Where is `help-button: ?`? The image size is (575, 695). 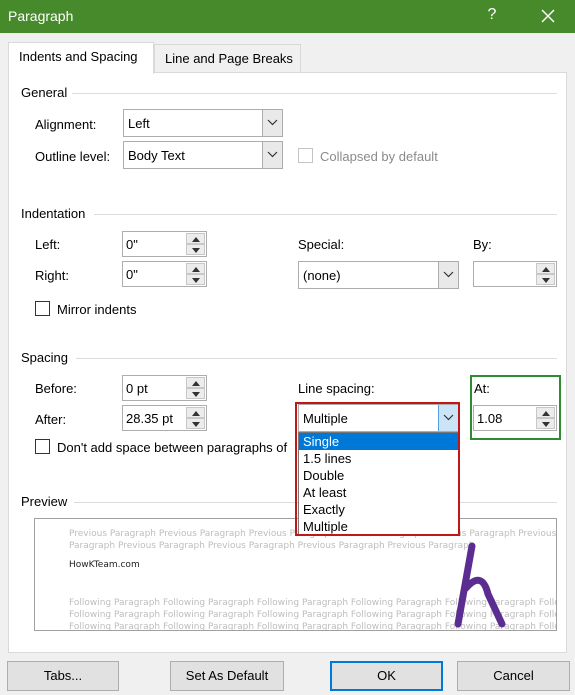
help-button: ? is located at coordinates (492, 15).